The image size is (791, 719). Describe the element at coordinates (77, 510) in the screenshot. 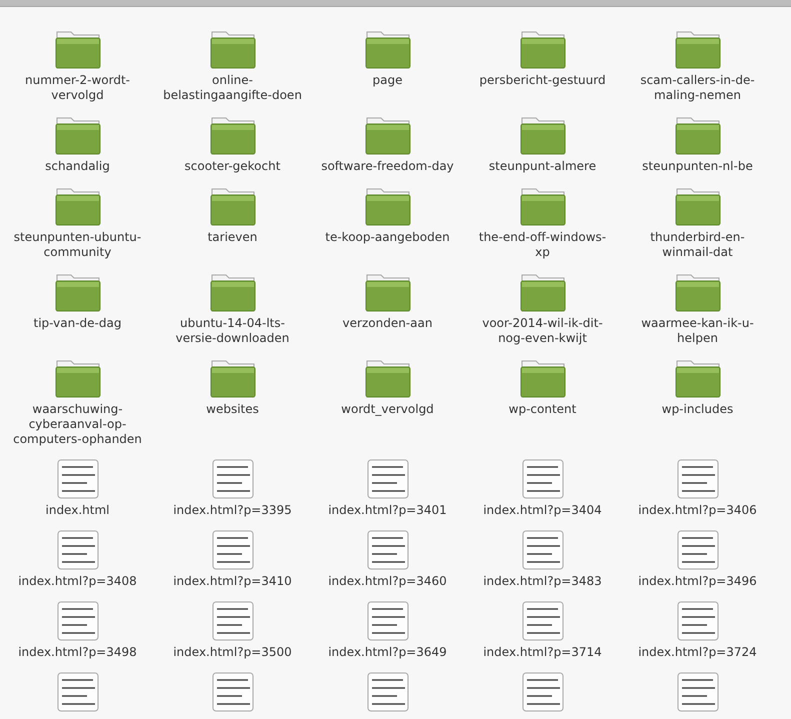

I see `file-name: index.html` at that location.